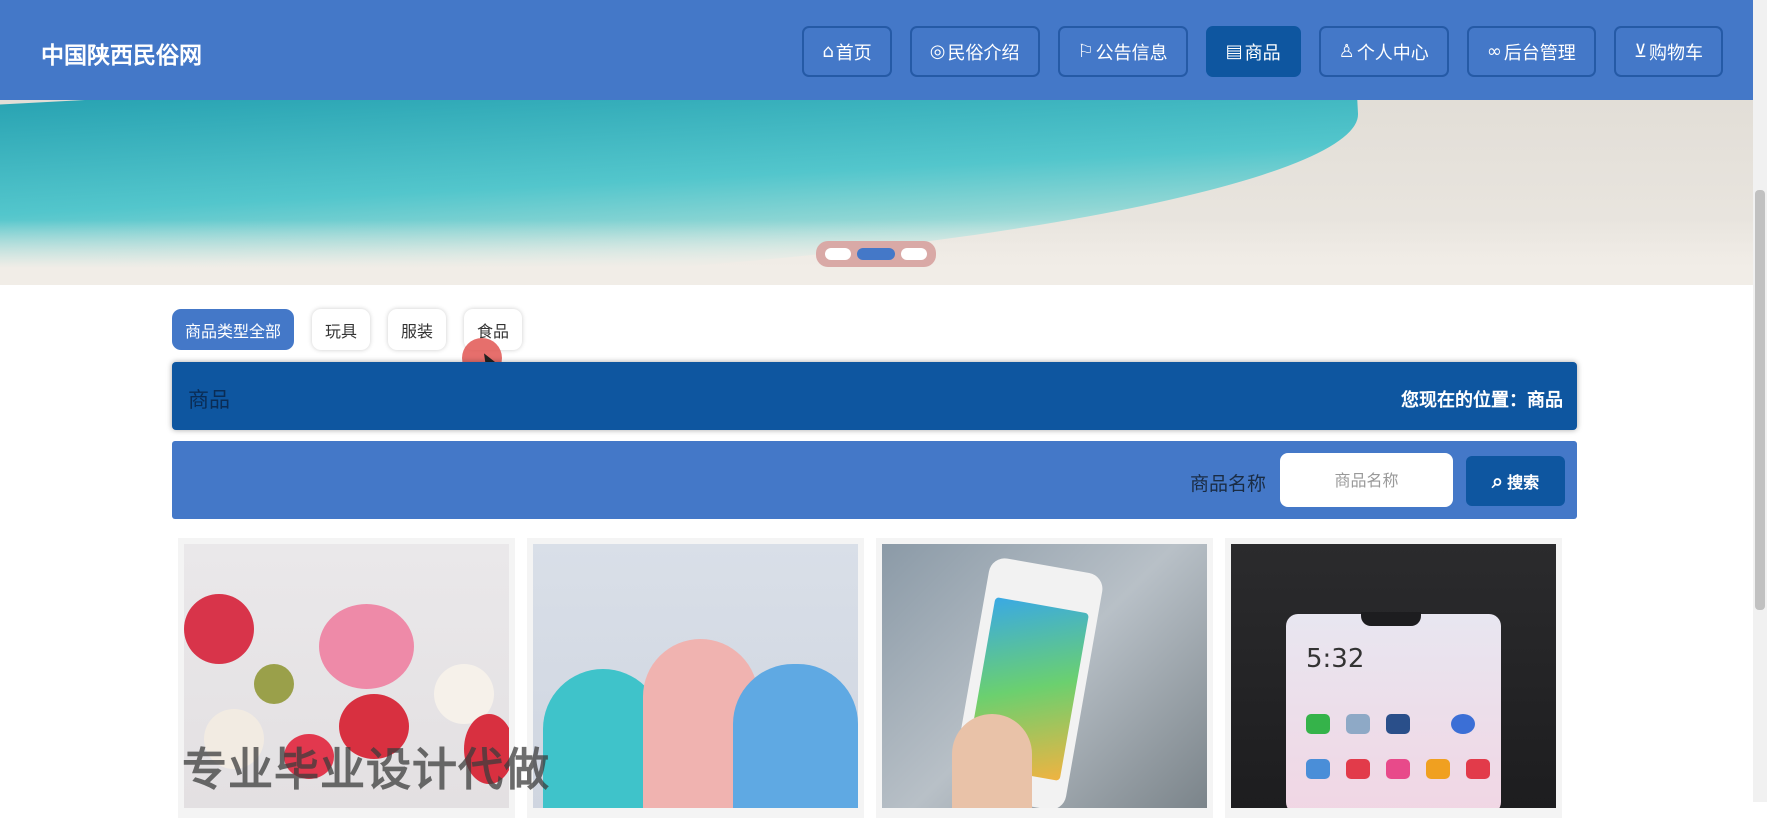  I want to click on search-icon: ⌕, so click(1497, 481).